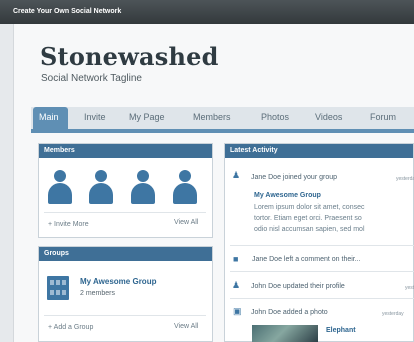 The image size is (414, 342). Describe the element at coordinates (298, 286) in the screenshot. I see `activity-item-text: John Doe updated their profile` at that location.